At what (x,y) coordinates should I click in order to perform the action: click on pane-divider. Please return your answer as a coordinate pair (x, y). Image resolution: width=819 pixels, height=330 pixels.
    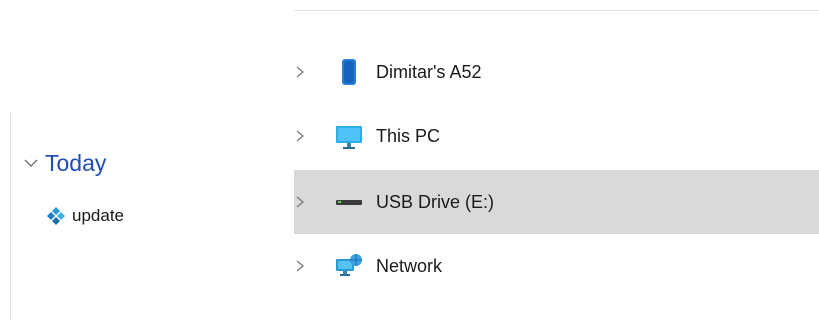
    Looking at the image, I should click on (10, 216).